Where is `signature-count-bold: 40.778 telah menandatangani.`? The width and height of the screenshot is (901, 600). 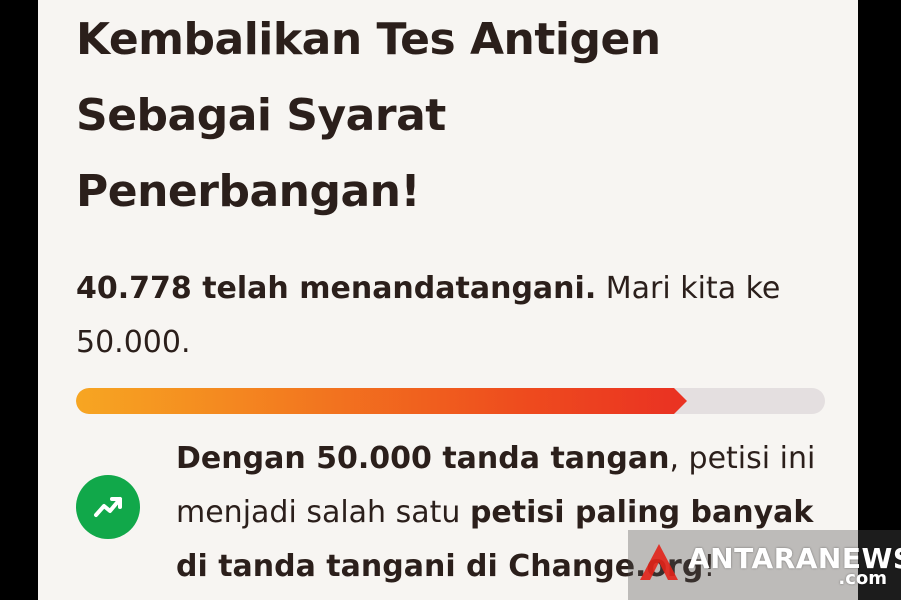
signature-count-bold: 40.778 telah menandatangani. is located at coordinates (336, 288).